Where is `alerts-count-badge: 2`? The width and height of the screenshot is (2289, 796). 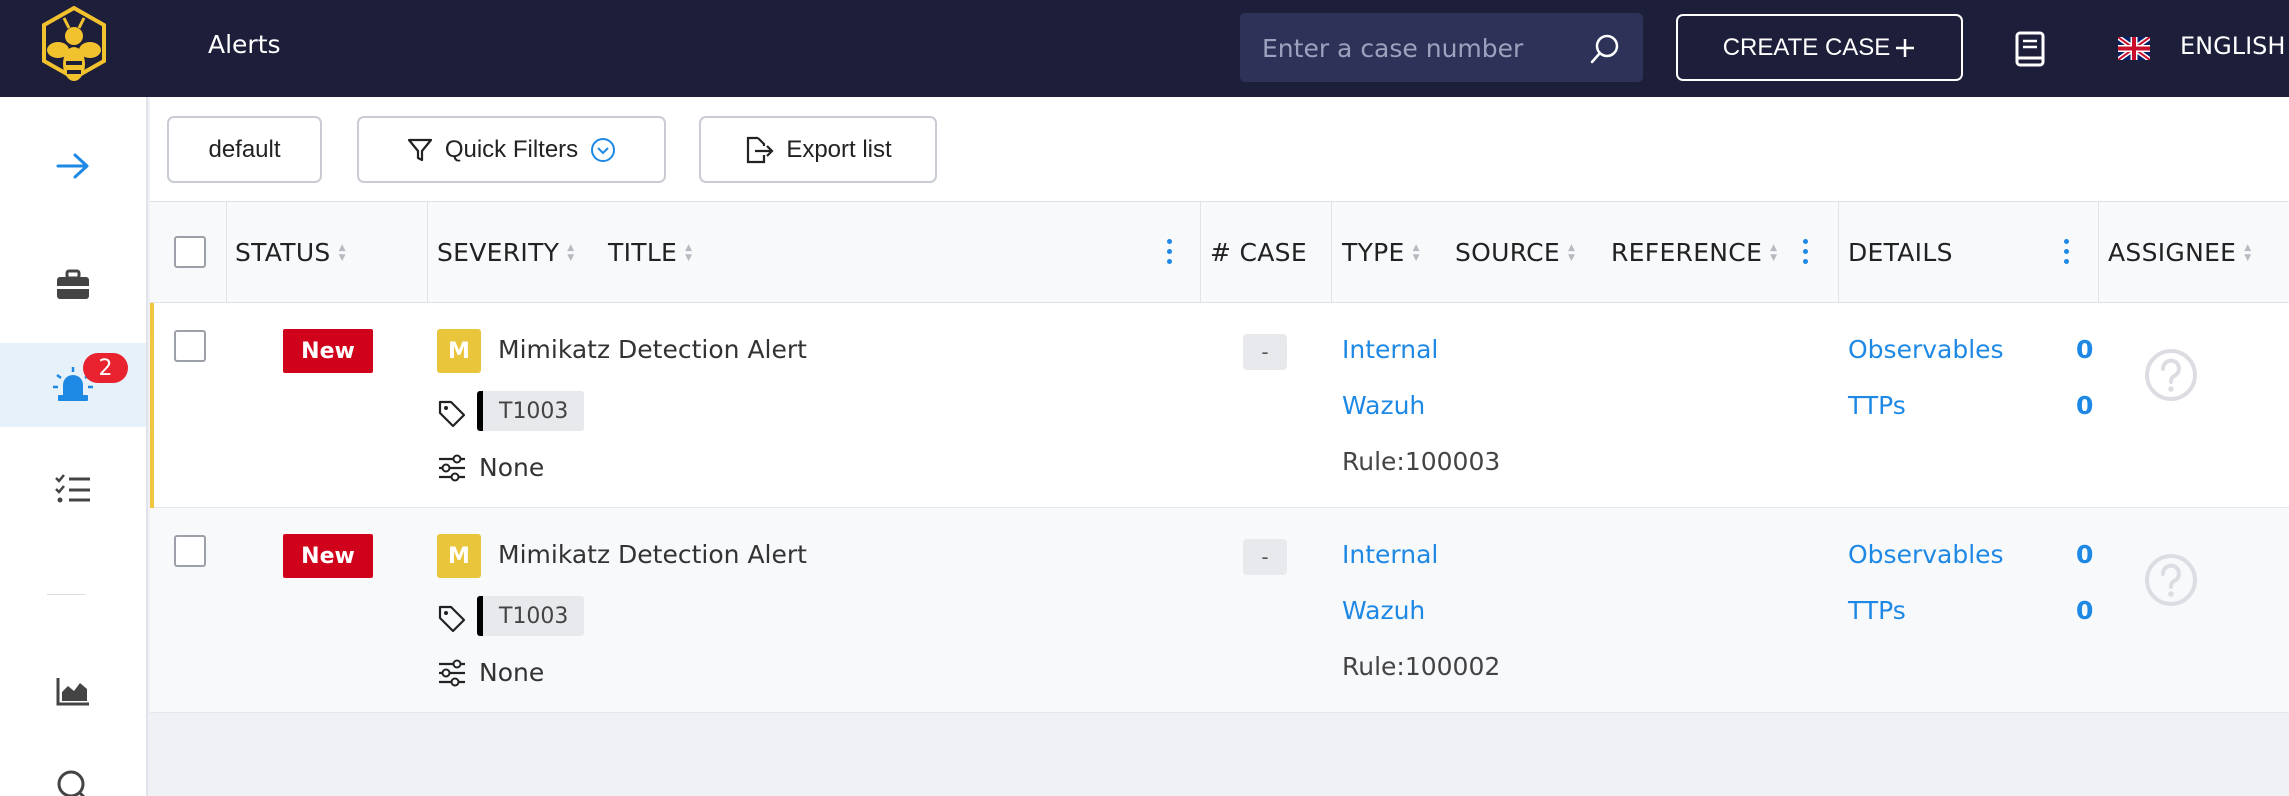 alerts-count-badge: 2 is located at coordinates (105, 368).